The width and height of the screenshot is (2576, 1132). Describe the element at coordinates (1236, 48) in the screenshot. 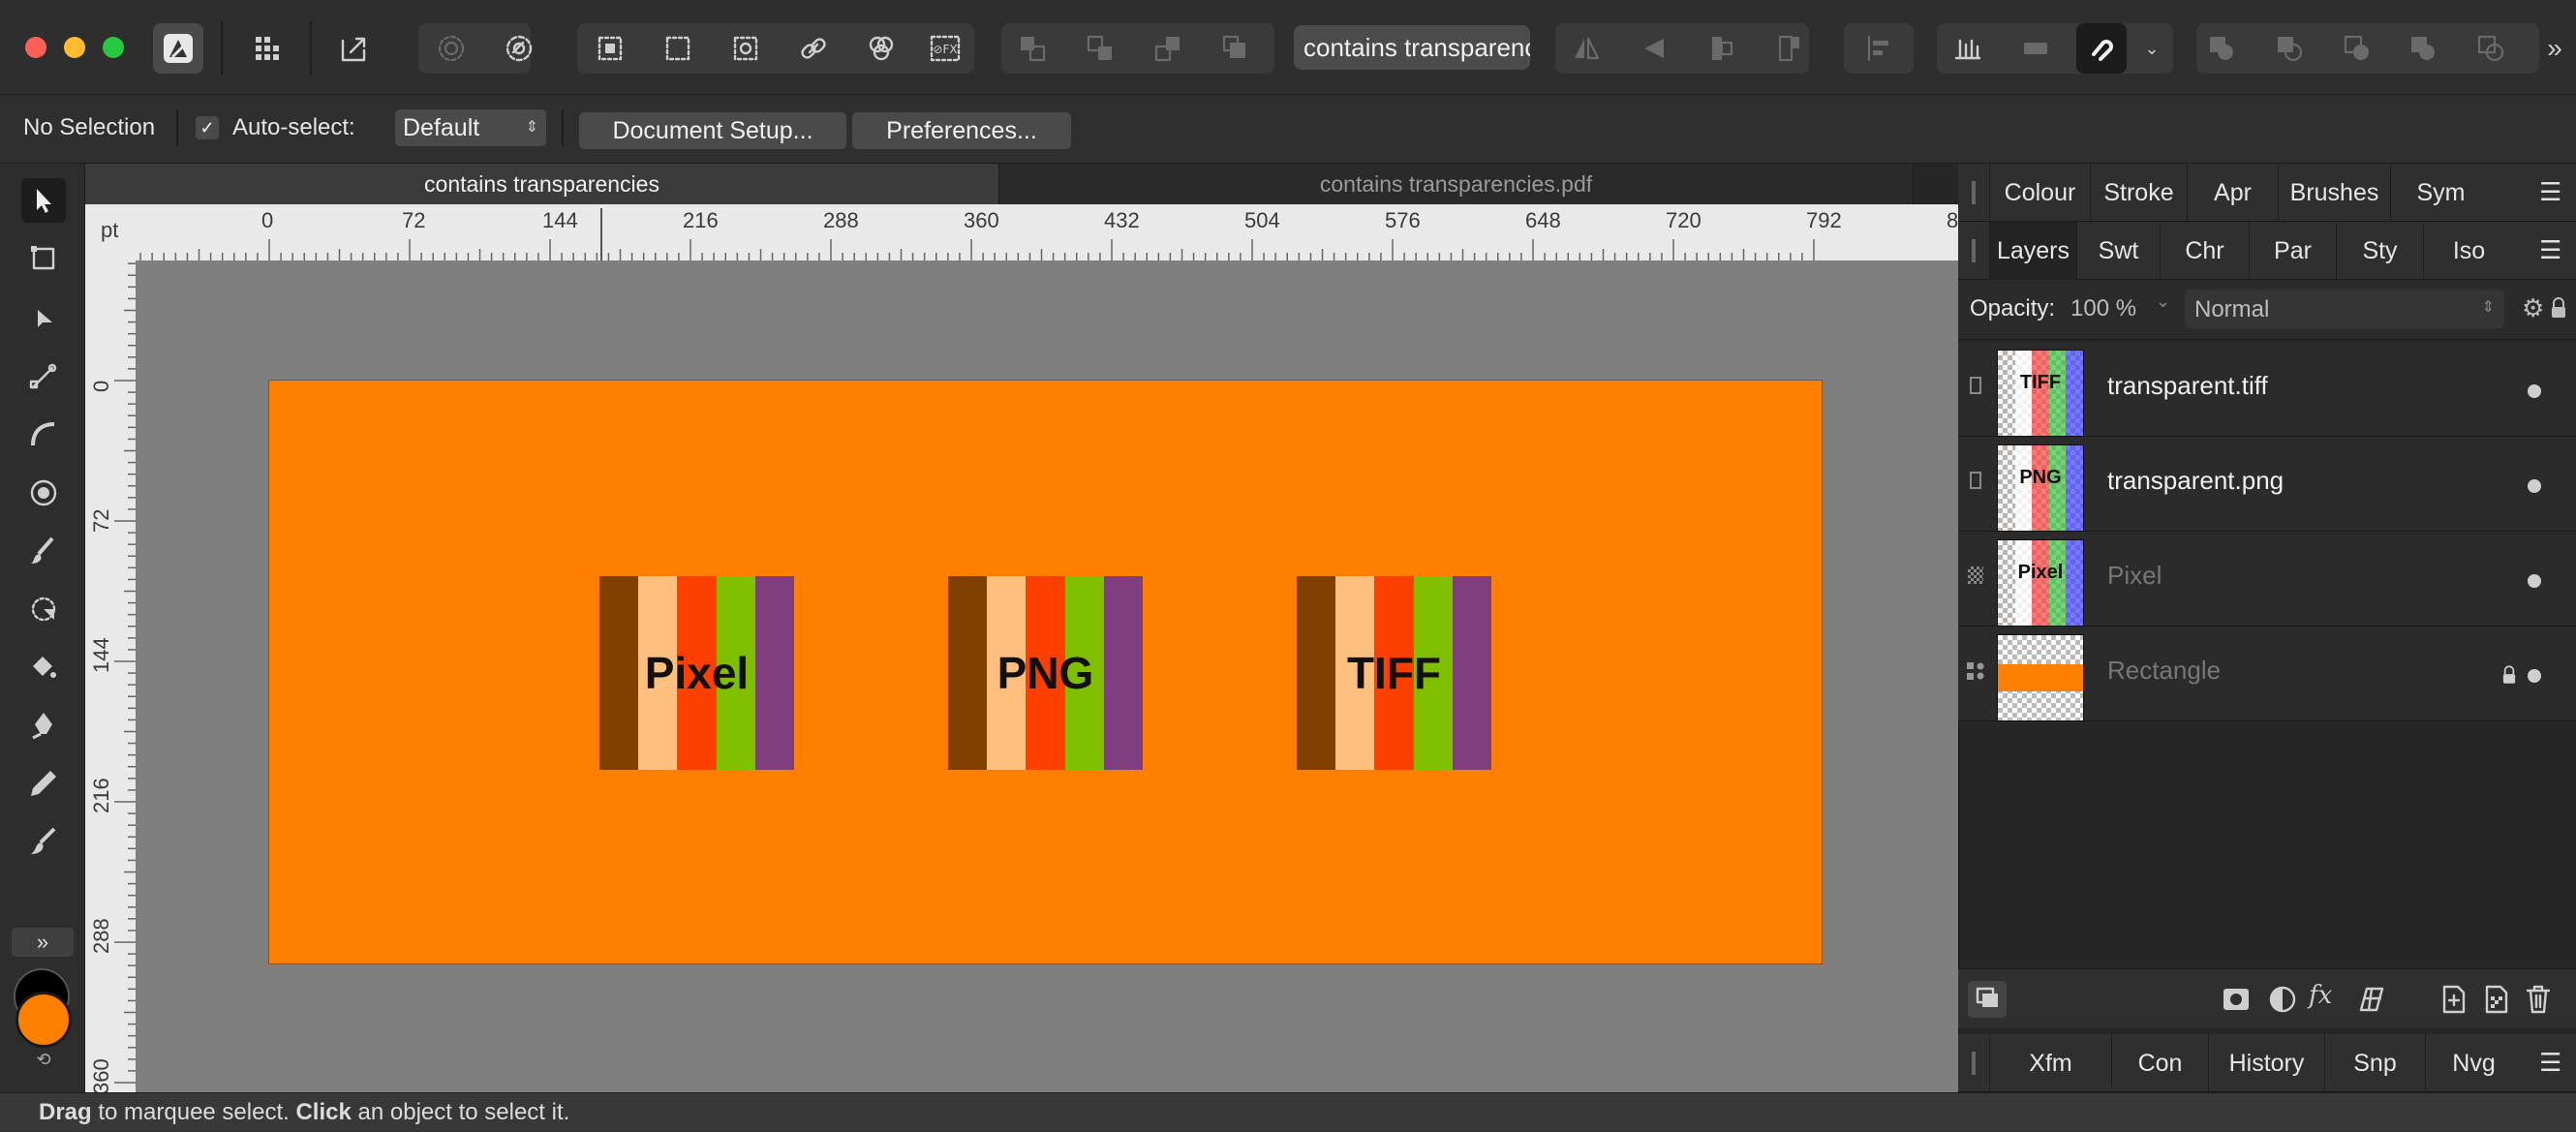

I see `move-to-front-icon` at that location.